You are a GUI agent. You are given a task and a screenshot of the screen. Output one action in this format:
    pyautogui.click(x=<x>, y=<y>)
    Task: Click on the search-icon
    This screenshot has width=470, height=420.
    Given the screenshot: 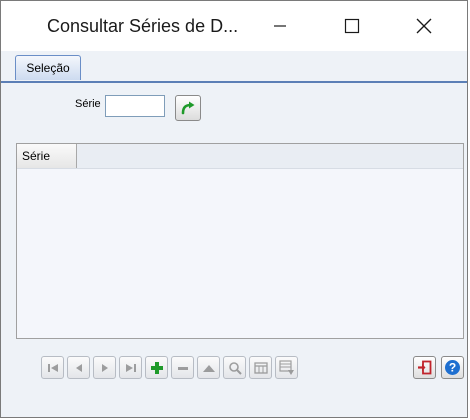 What is the action you would take?
    pyautogui.click(x=235, y=368)
    